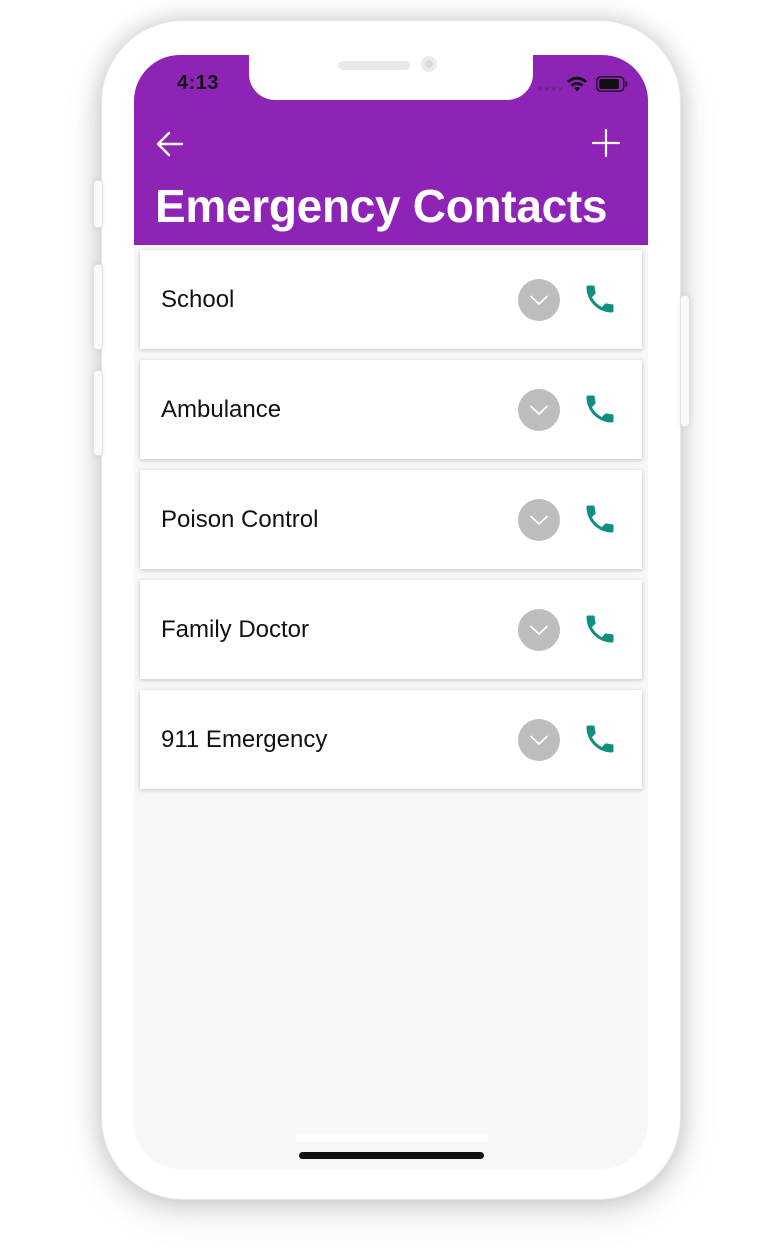  Describe the element at coordinates (381, 206) in the screenshot. I see `page-title: Emergency Contacts` at that location.